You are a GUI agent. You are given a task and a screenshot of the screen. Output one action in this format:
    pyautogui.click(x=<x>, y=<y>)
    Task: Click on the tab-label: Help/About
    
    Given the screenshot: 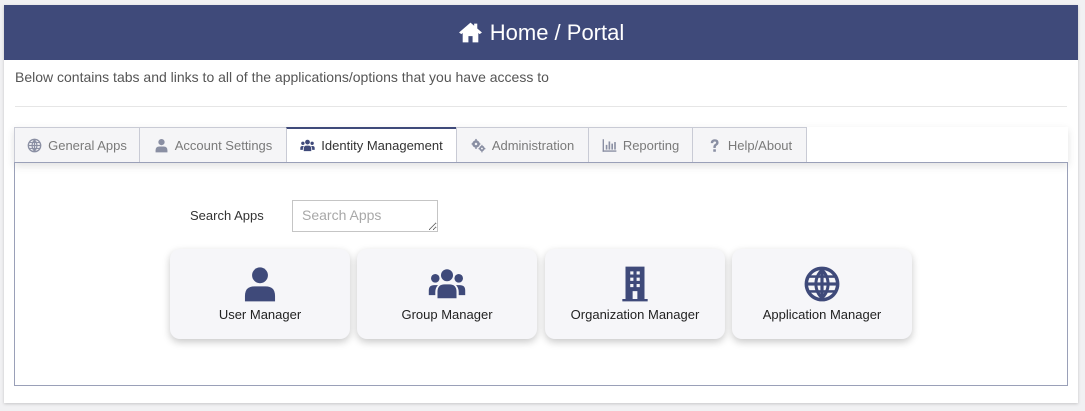 What is the action you would take?
    pyautogui.click(x=760, y=145)
    